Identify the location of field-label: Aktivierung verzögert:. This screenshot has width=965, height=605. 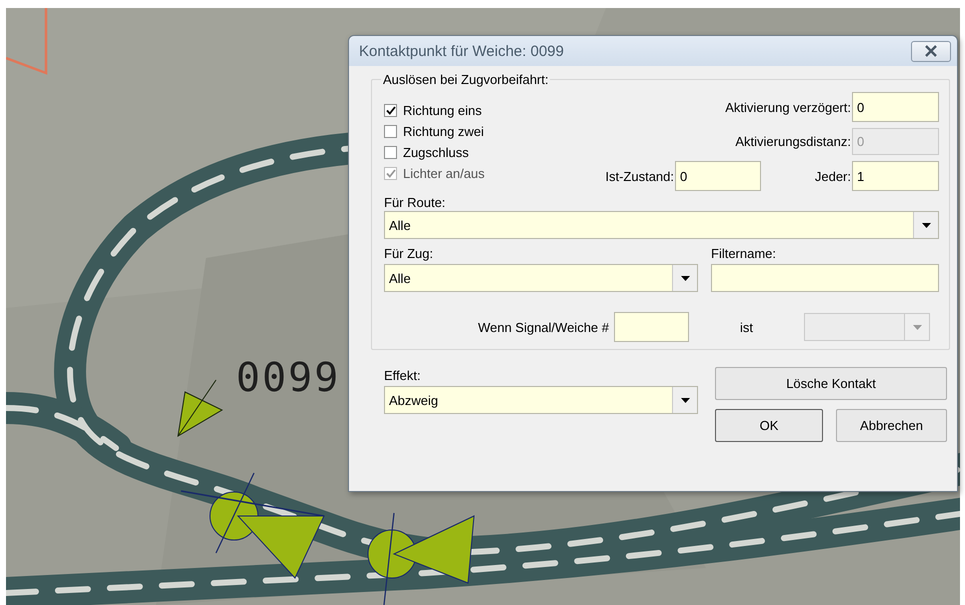
(788, 107).